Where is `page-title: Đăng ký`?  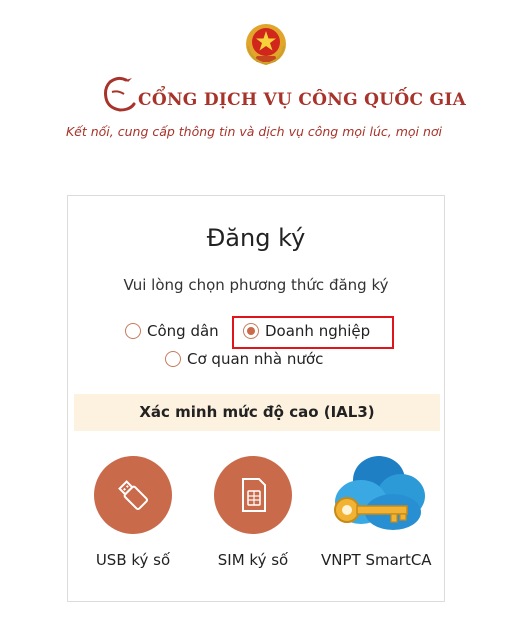
page-title: Đăng ký is located at coordinates (256, 238).